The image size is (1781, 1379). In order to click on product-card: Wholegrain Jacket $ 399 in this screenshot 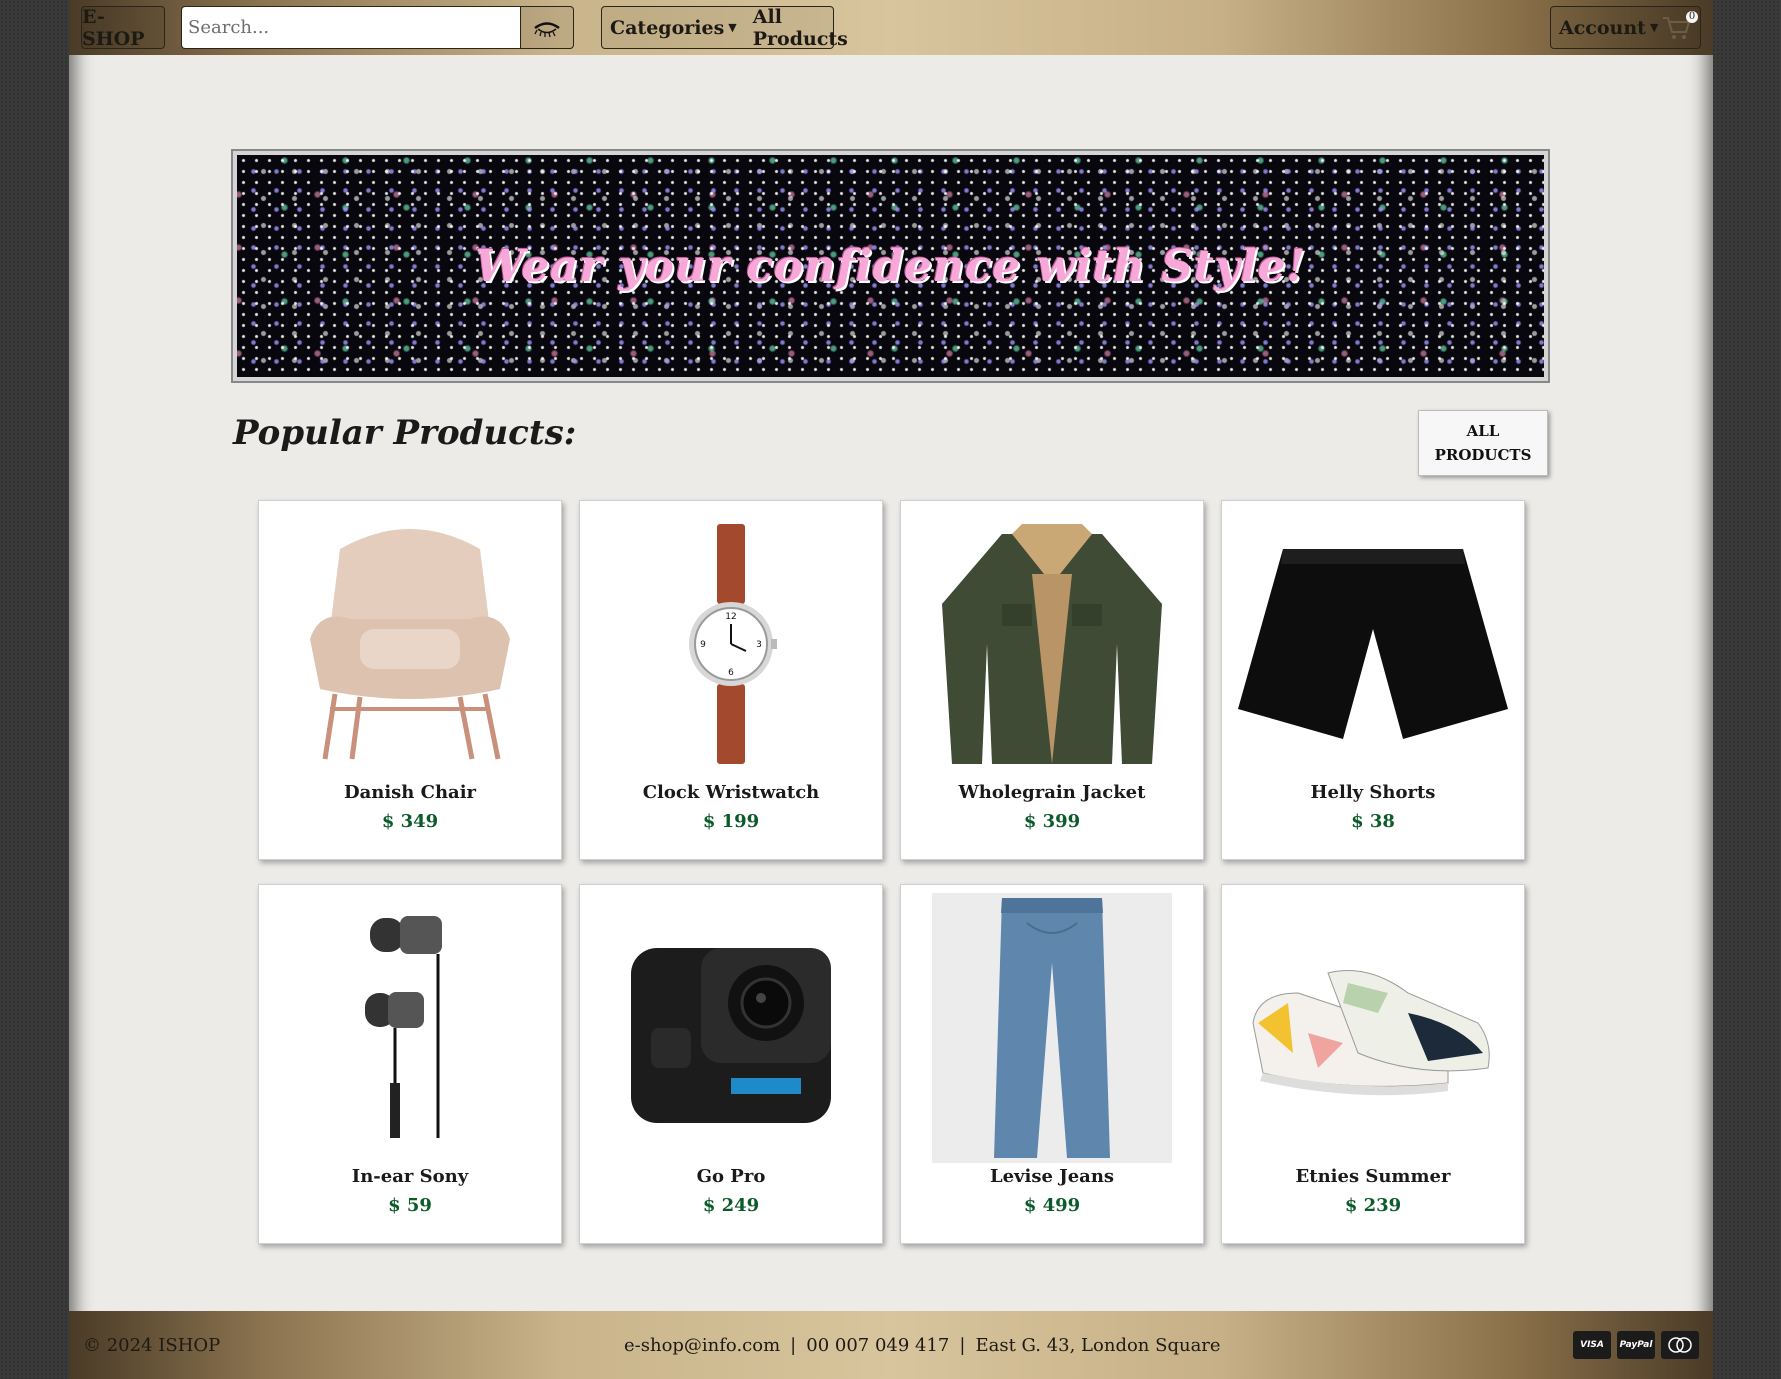, I will do `click(1052, 680)`.